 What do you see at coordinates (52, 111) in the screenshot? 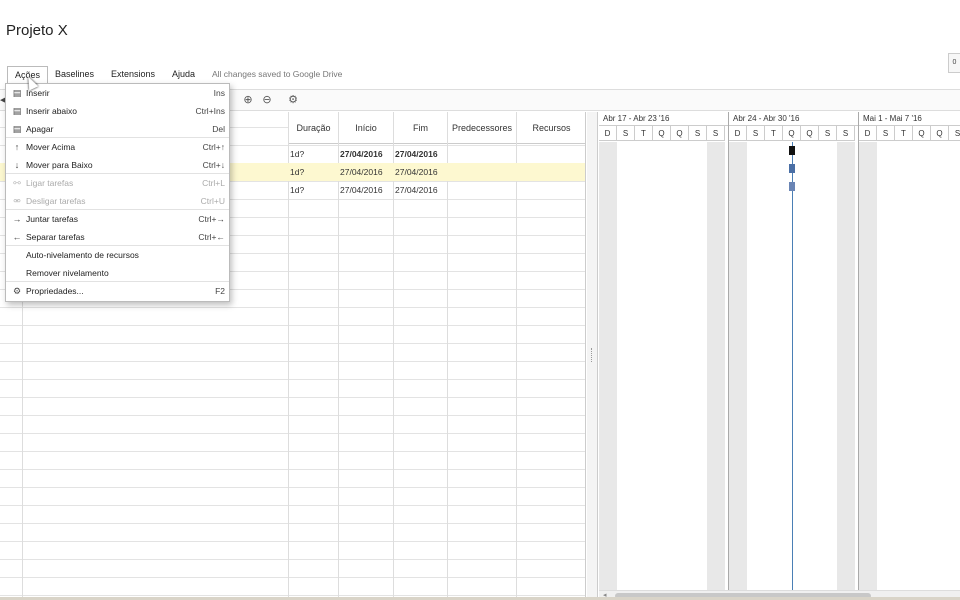
I see `menu-item-label: Inserir abaixo` at bounding box center [52, 111].